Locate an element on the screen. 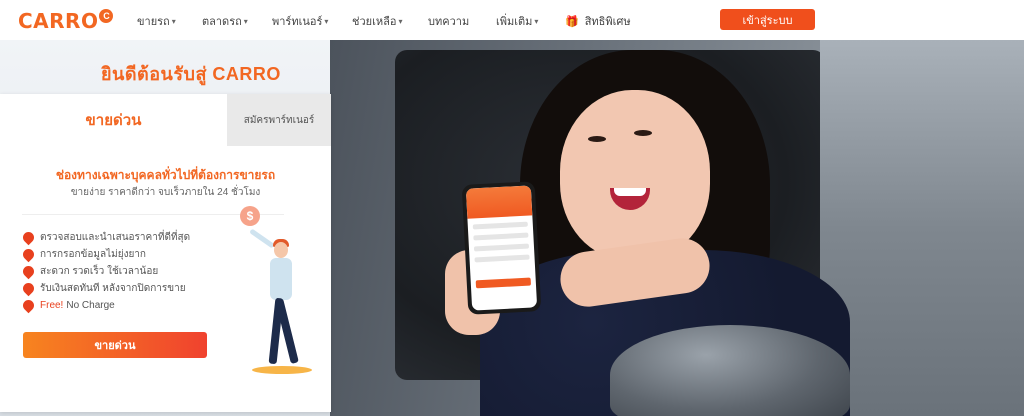 The image size is (1024, 416). dollar-coin-icon: $ is located at coordinates (250, 216).